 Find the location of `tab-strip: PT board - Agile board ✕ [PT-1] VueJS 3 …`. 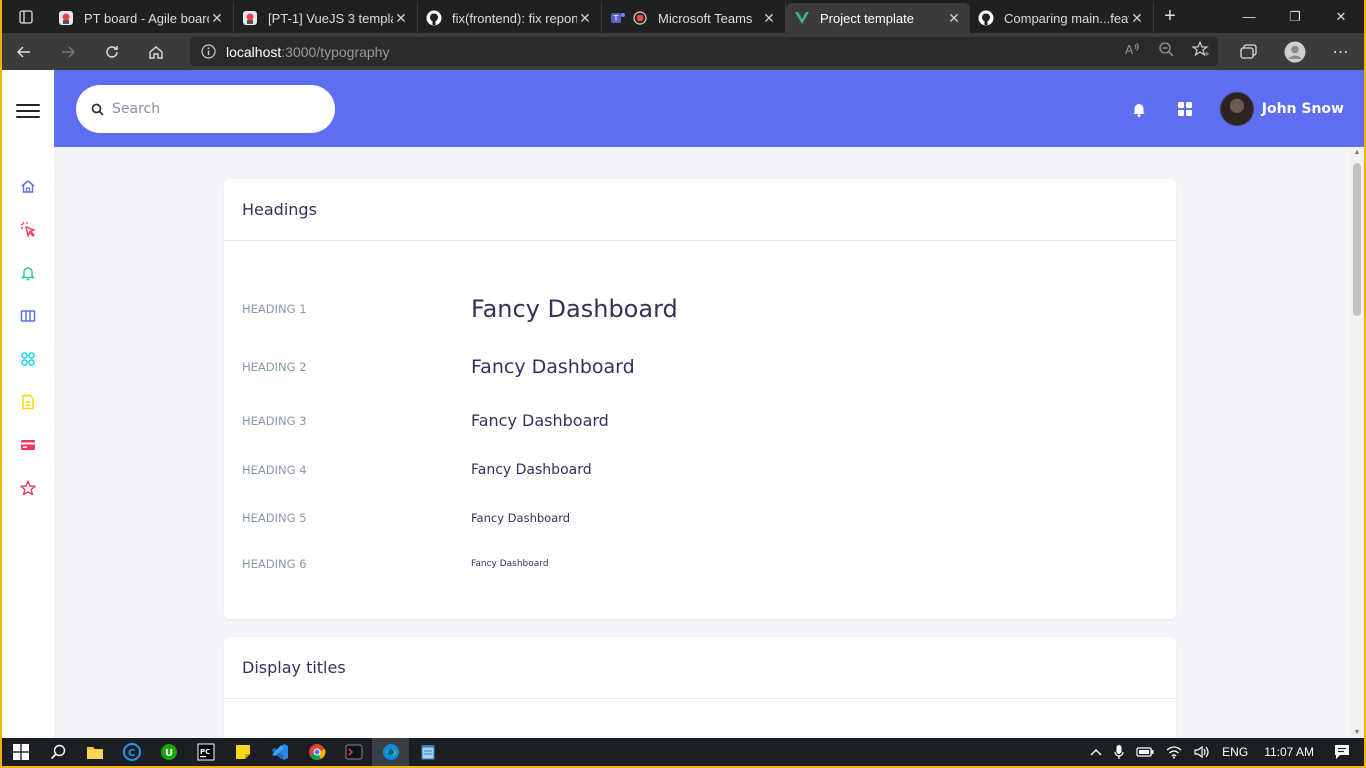

tab-strip: PT board - Agile board ✕ [PT-1] VueJS 3 … is located at coordinates (683, 16).